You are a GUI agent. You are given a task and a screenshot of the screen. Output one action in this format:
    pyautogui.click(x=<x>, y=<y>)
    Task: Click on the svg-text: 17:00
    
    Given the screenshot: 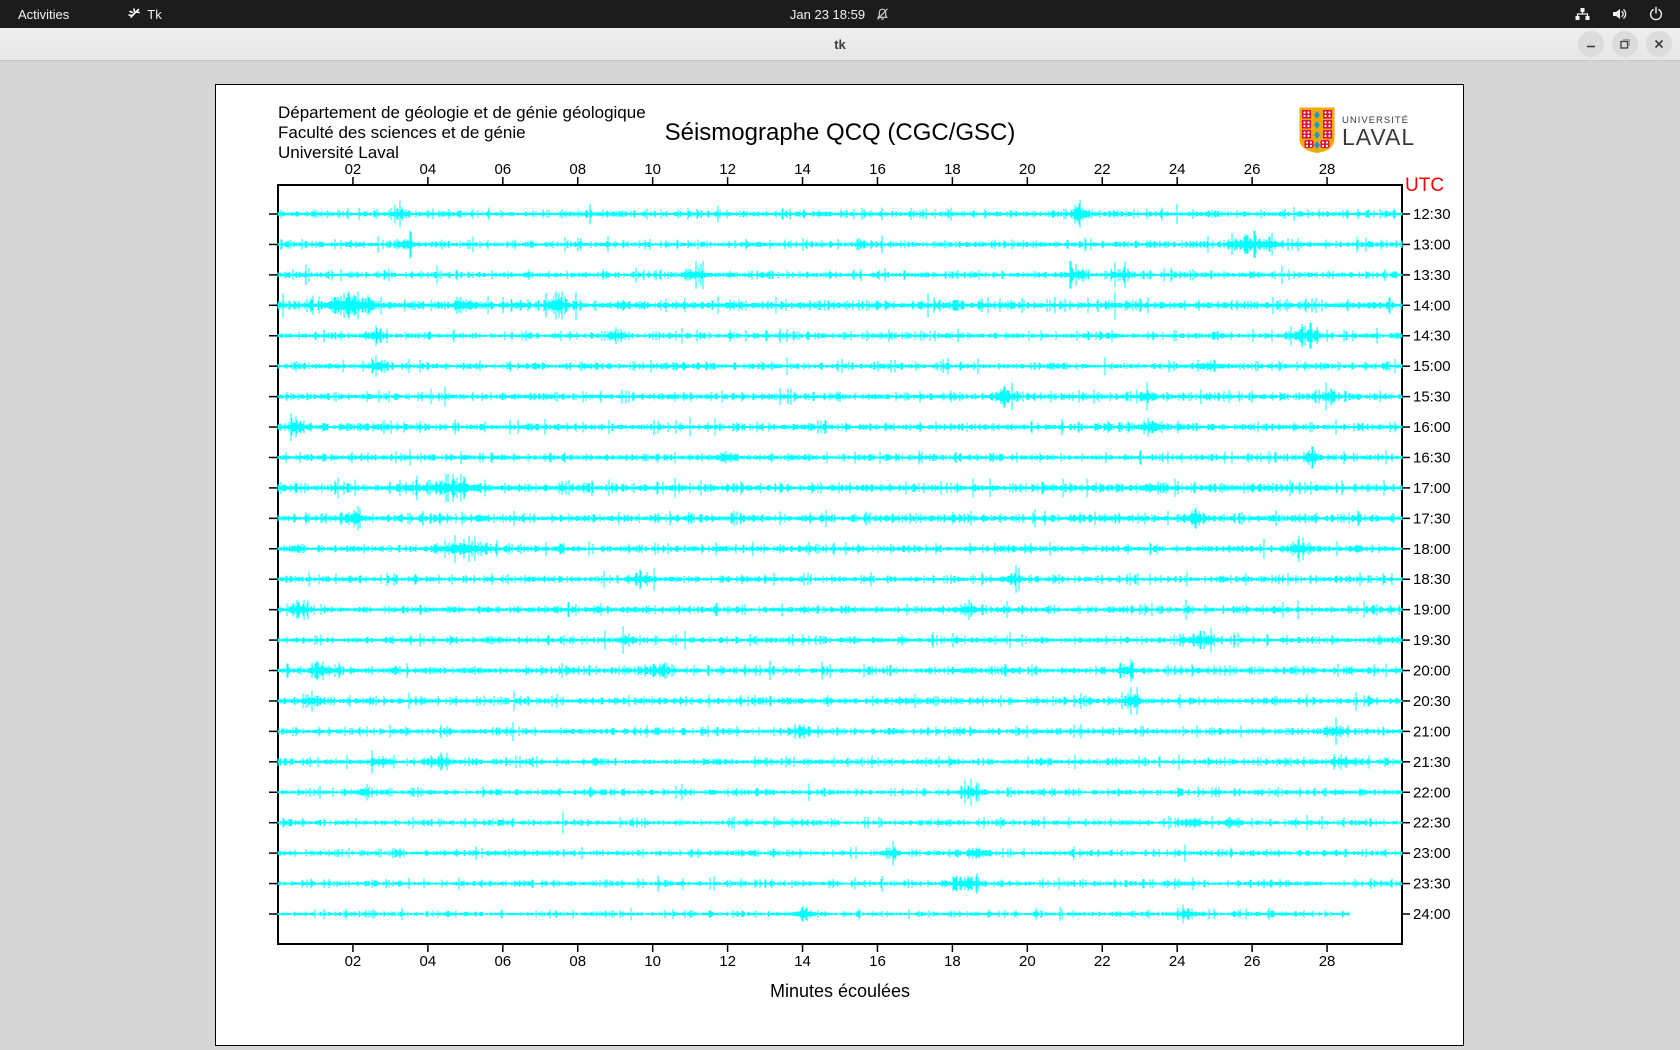 What is the action you would take?
    pyautogui.click(x=1432, y=488)
    